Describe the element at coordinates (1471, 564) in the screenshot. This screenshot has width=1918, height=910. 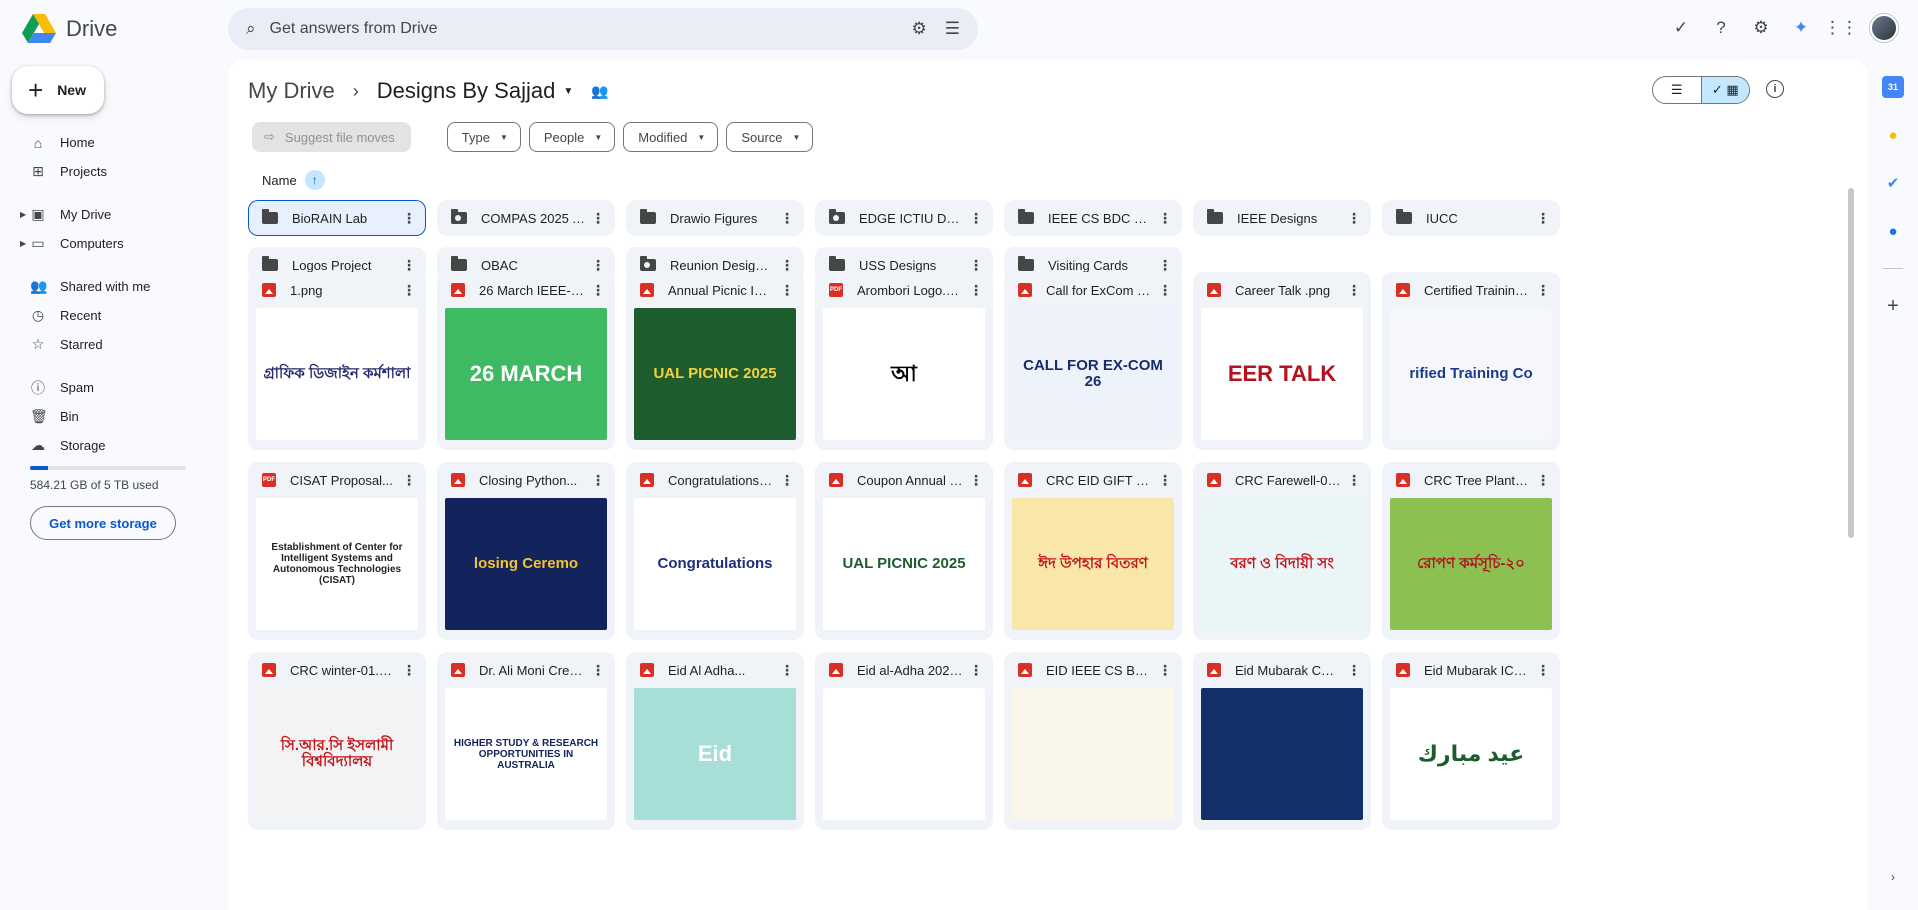
I see `file-thumbnail: রোপণ কর্মসূচি-২০` at that location.